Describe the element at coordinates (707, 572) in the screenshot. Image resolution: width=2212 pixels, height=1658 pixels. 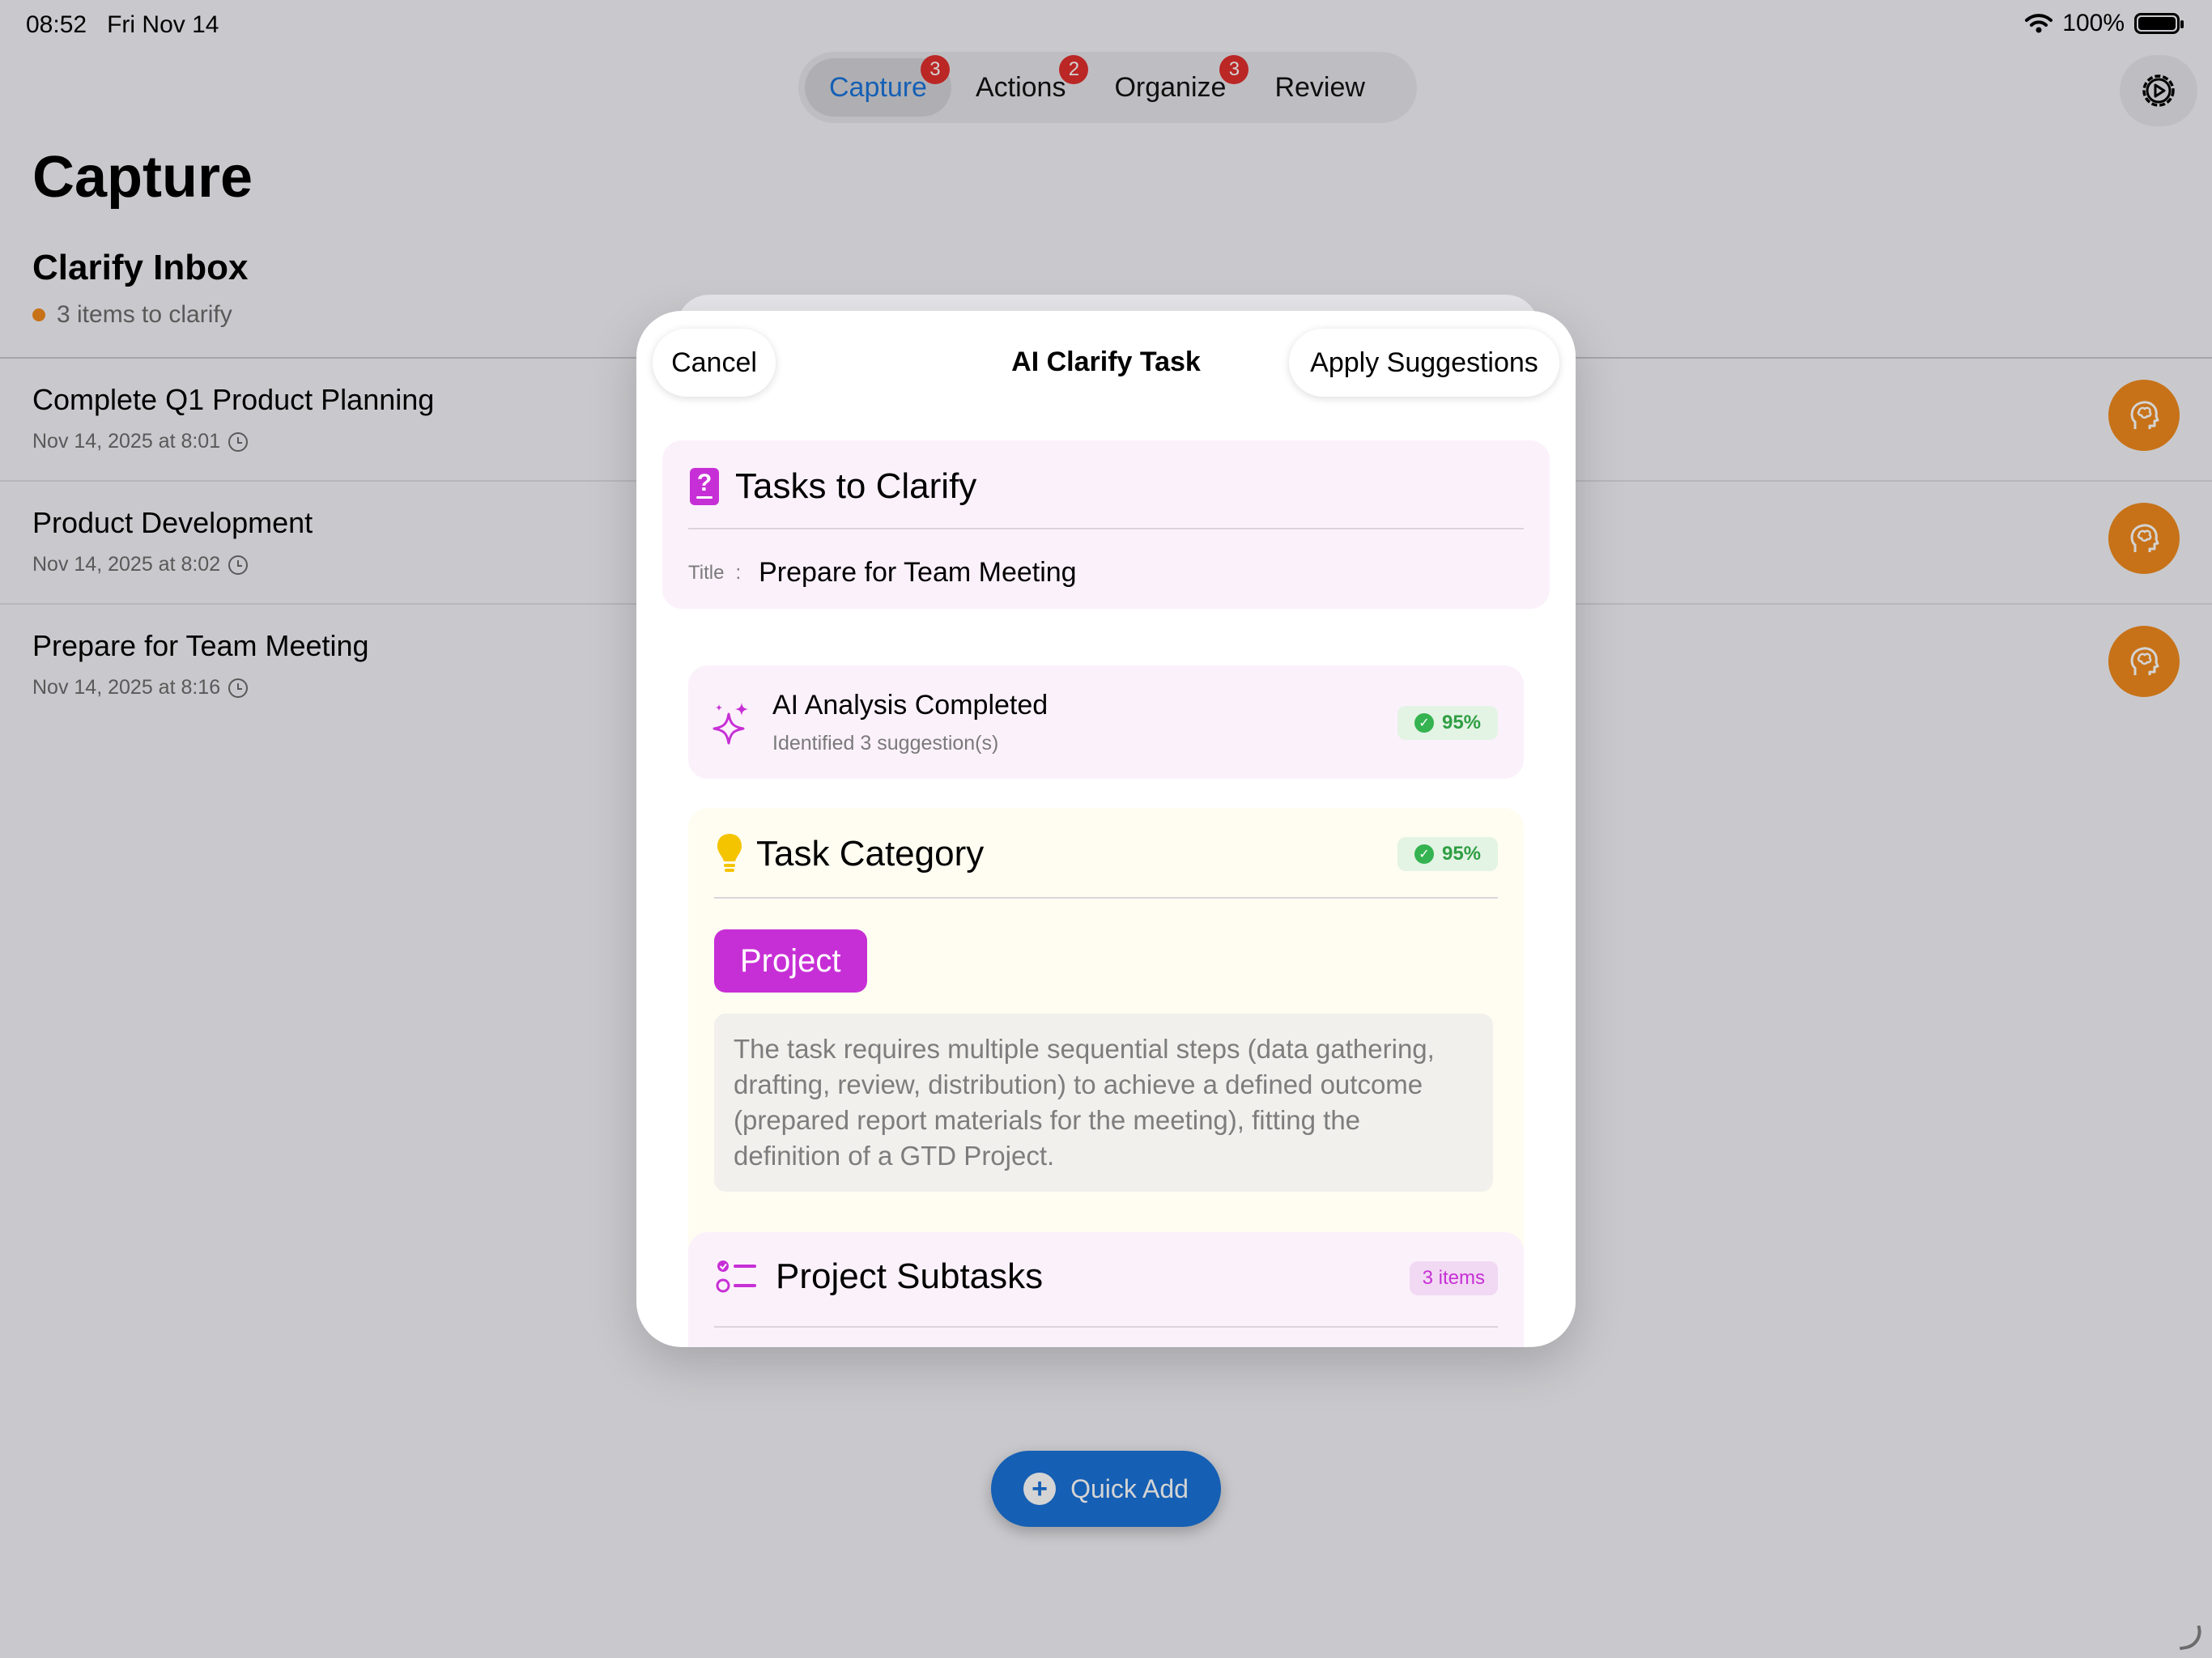
I see `title-label: Title` at that location.